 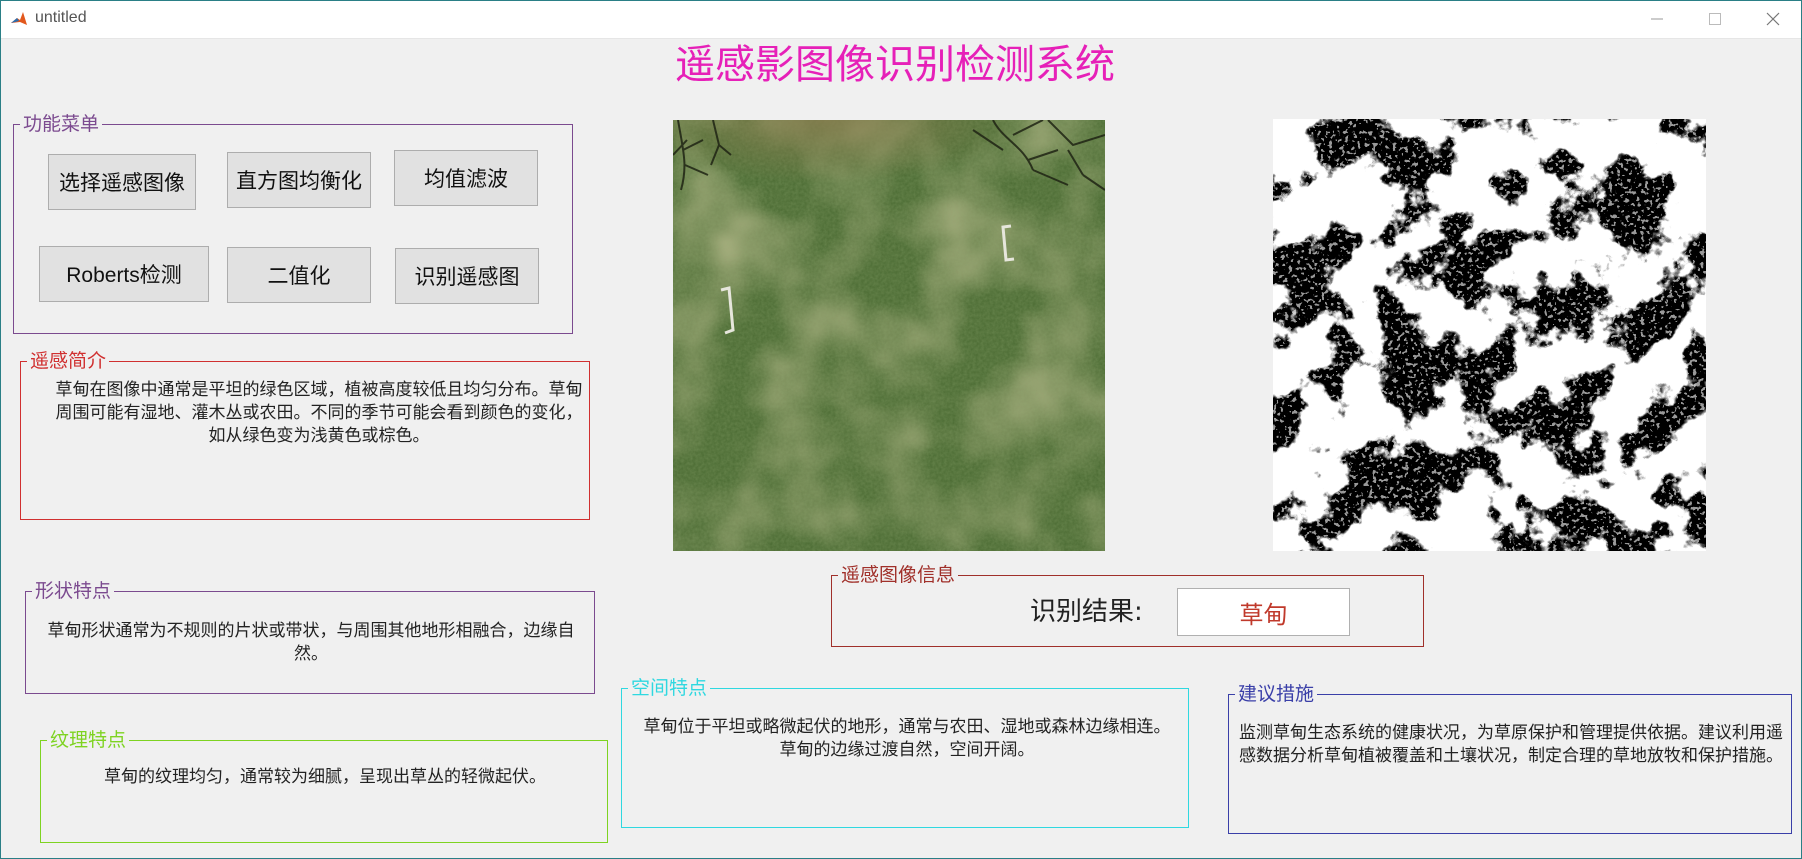 I want to click on maximize-button, so click(x=1715, y=19).